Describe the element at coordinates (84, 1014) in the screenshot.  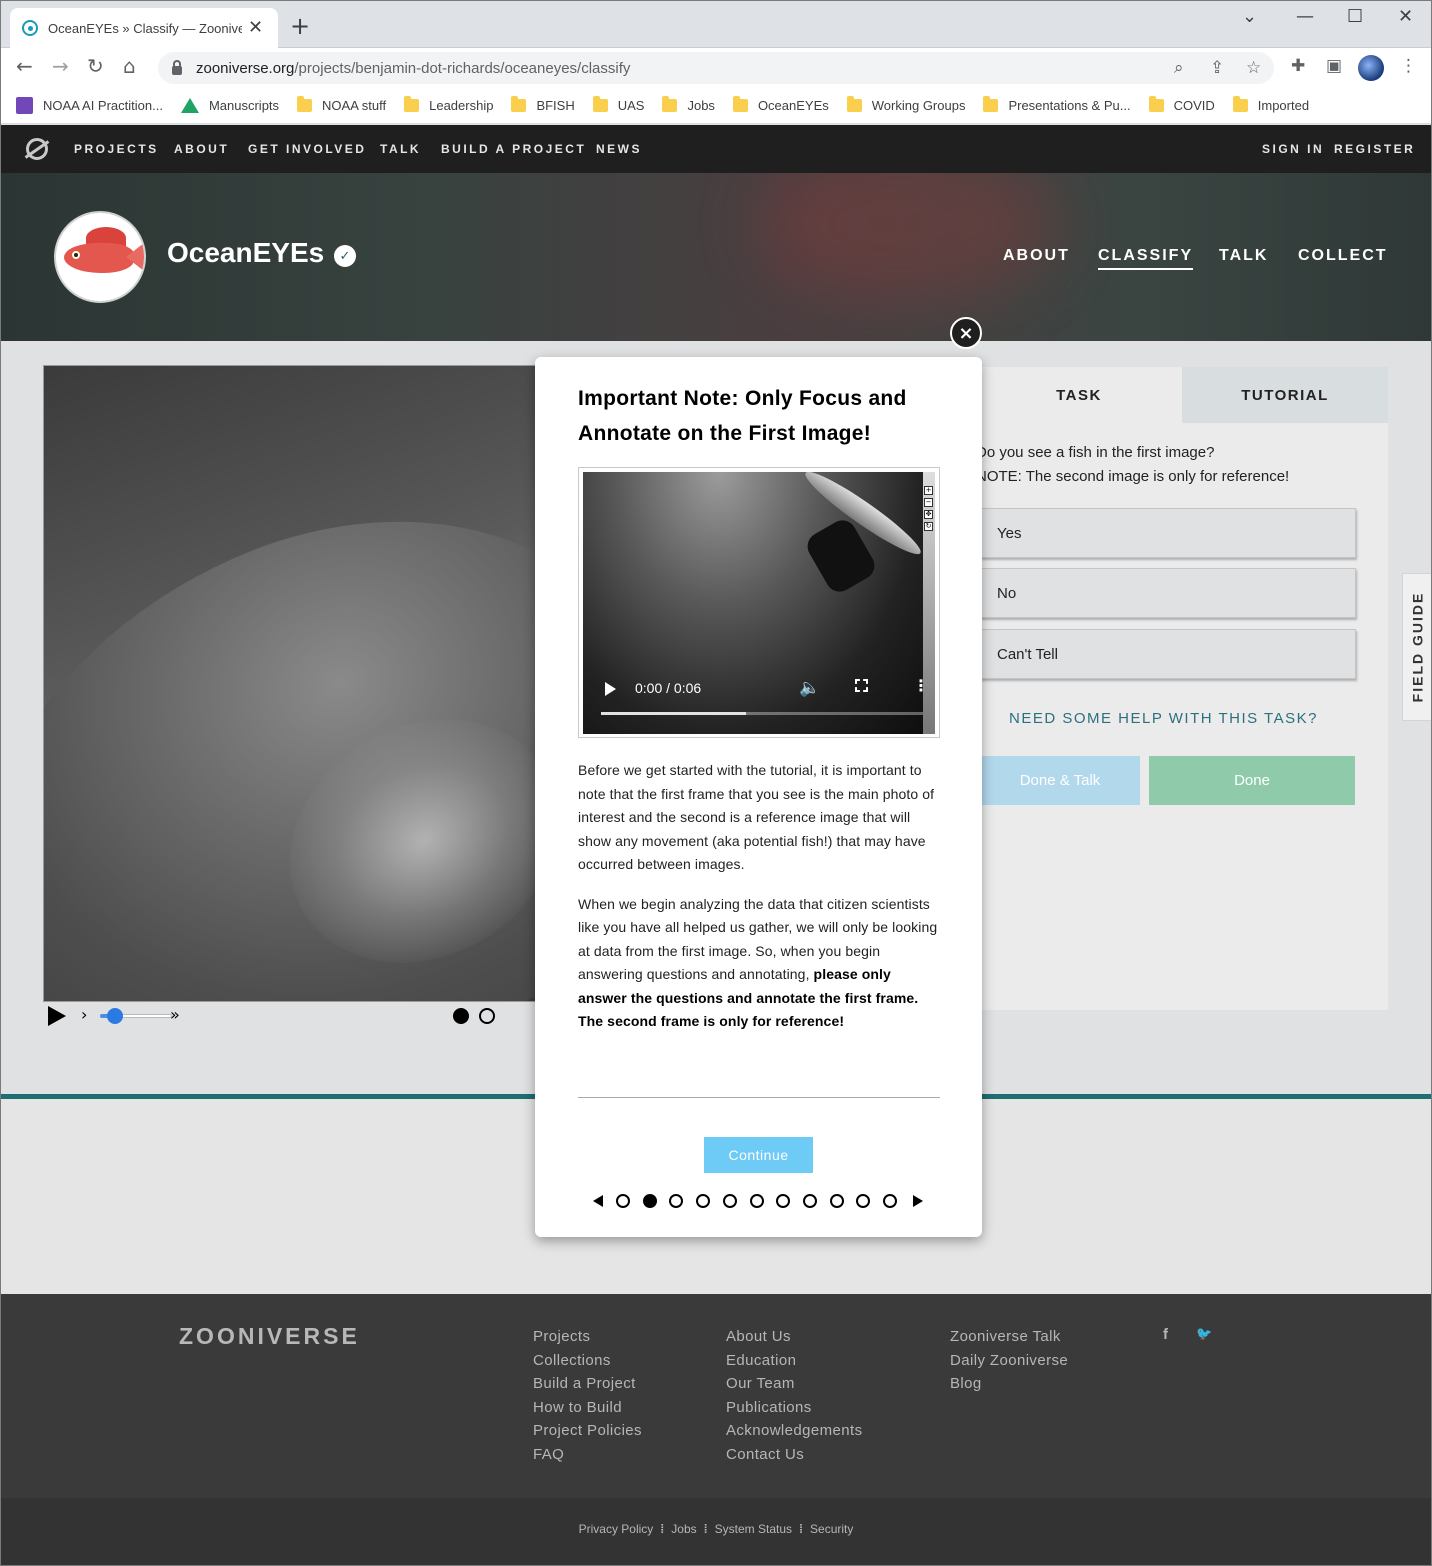
I see `step-chevron-icon: ›` at that location.